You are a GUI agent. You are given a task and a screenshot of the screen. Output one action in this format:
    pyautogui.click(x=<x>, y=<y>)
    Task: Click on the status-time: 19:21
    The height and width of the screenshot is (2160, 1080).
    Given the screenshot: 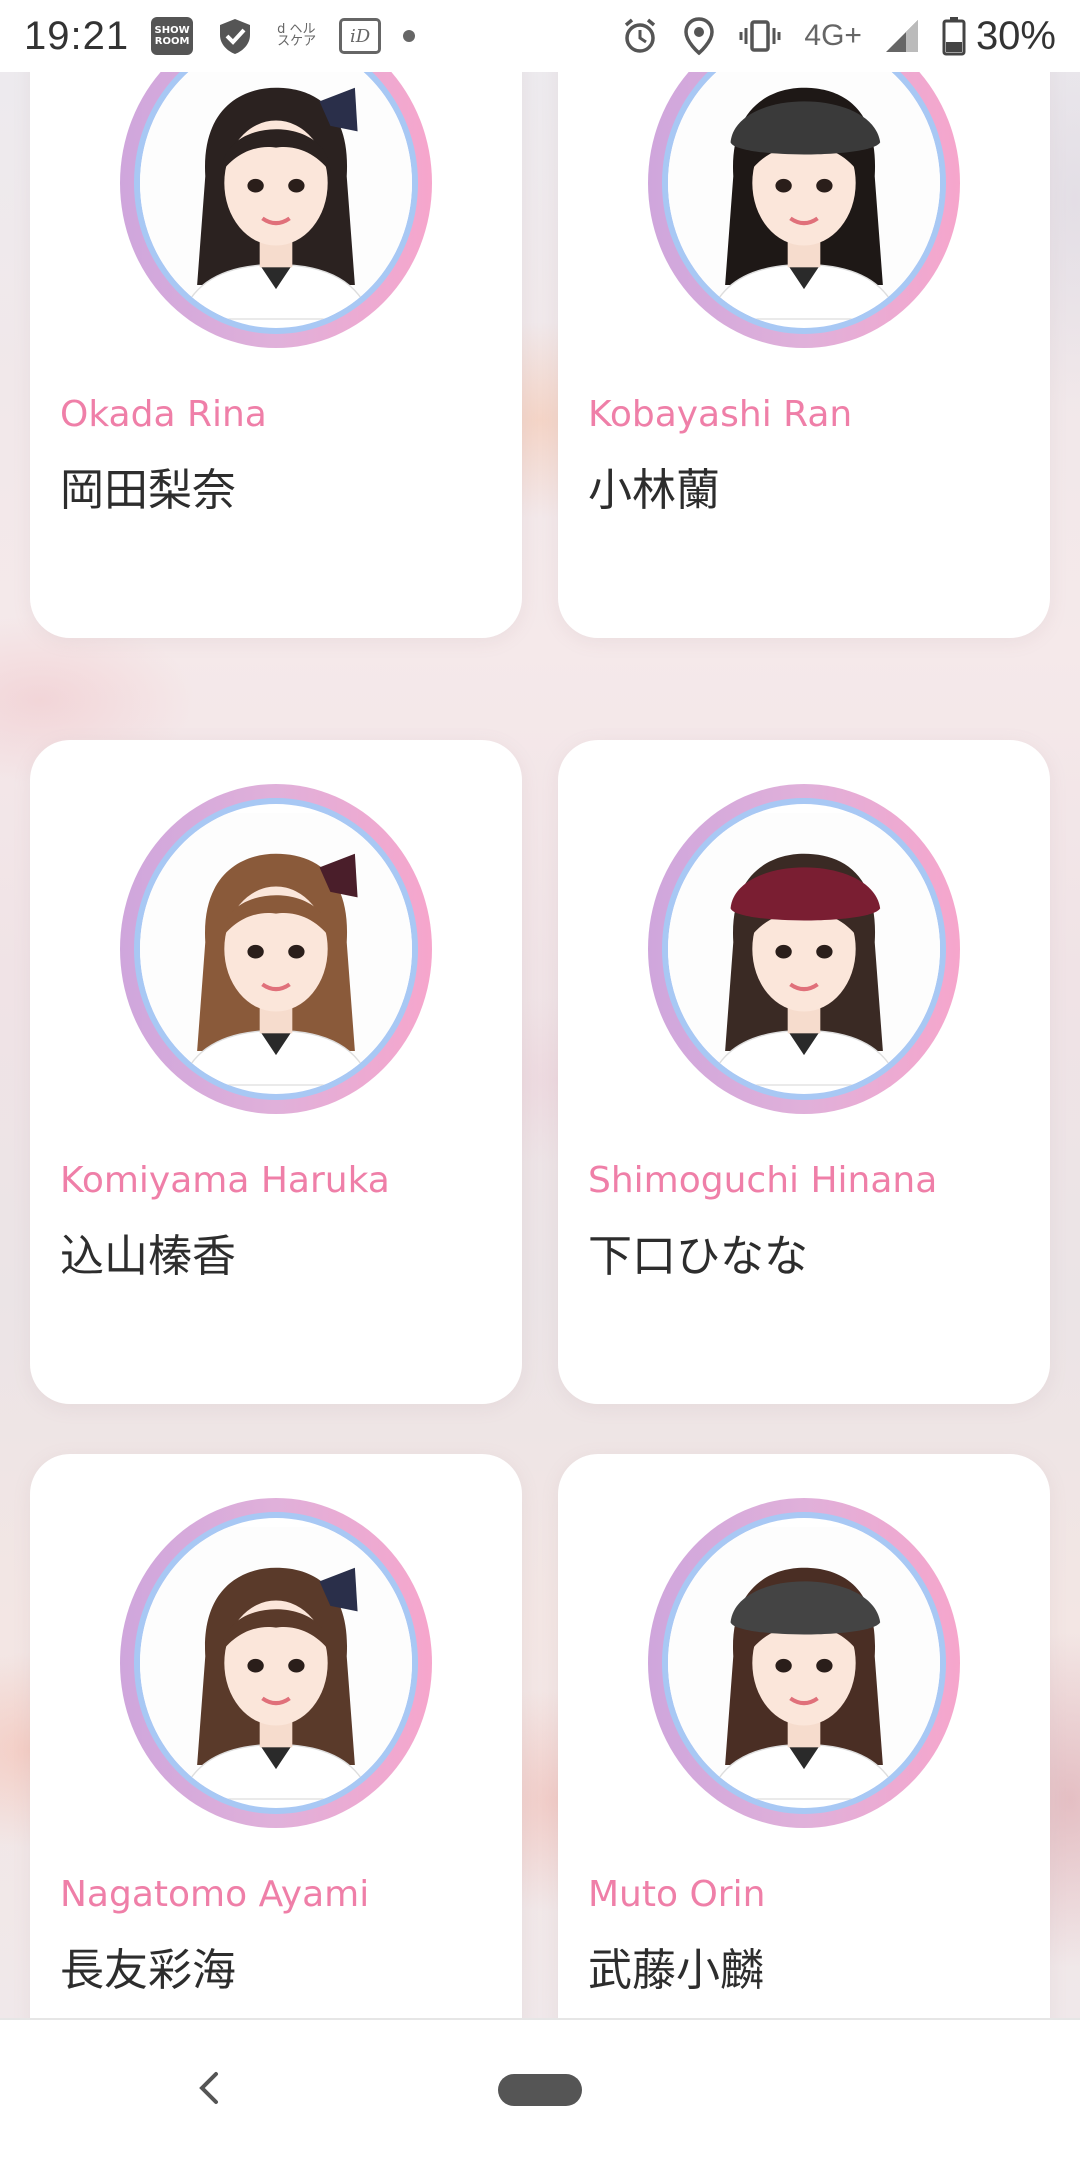 What is the action you would take?
    pyautogui.click(x=77, y=35)
    